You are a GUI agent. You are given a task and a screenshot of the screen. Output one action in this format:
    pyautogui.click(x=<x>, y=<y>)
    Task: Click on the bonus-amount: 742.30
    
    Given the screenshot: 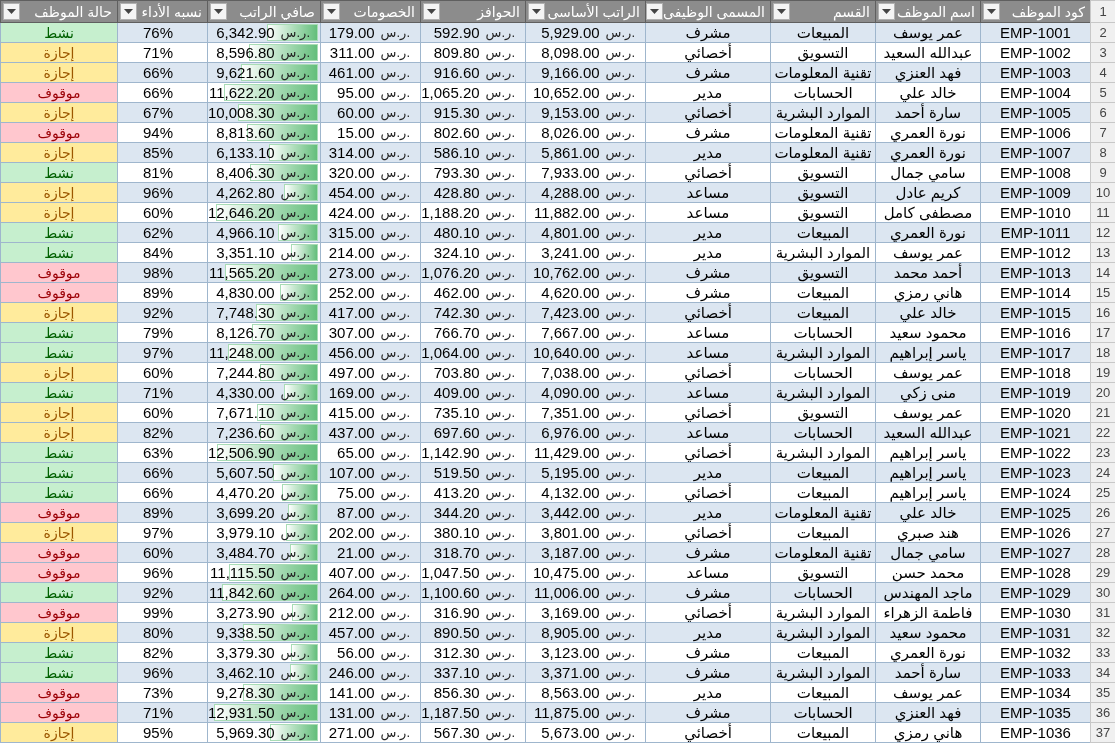 What is the action you would take?
    pyautogui.click(x=456, y=312)
    